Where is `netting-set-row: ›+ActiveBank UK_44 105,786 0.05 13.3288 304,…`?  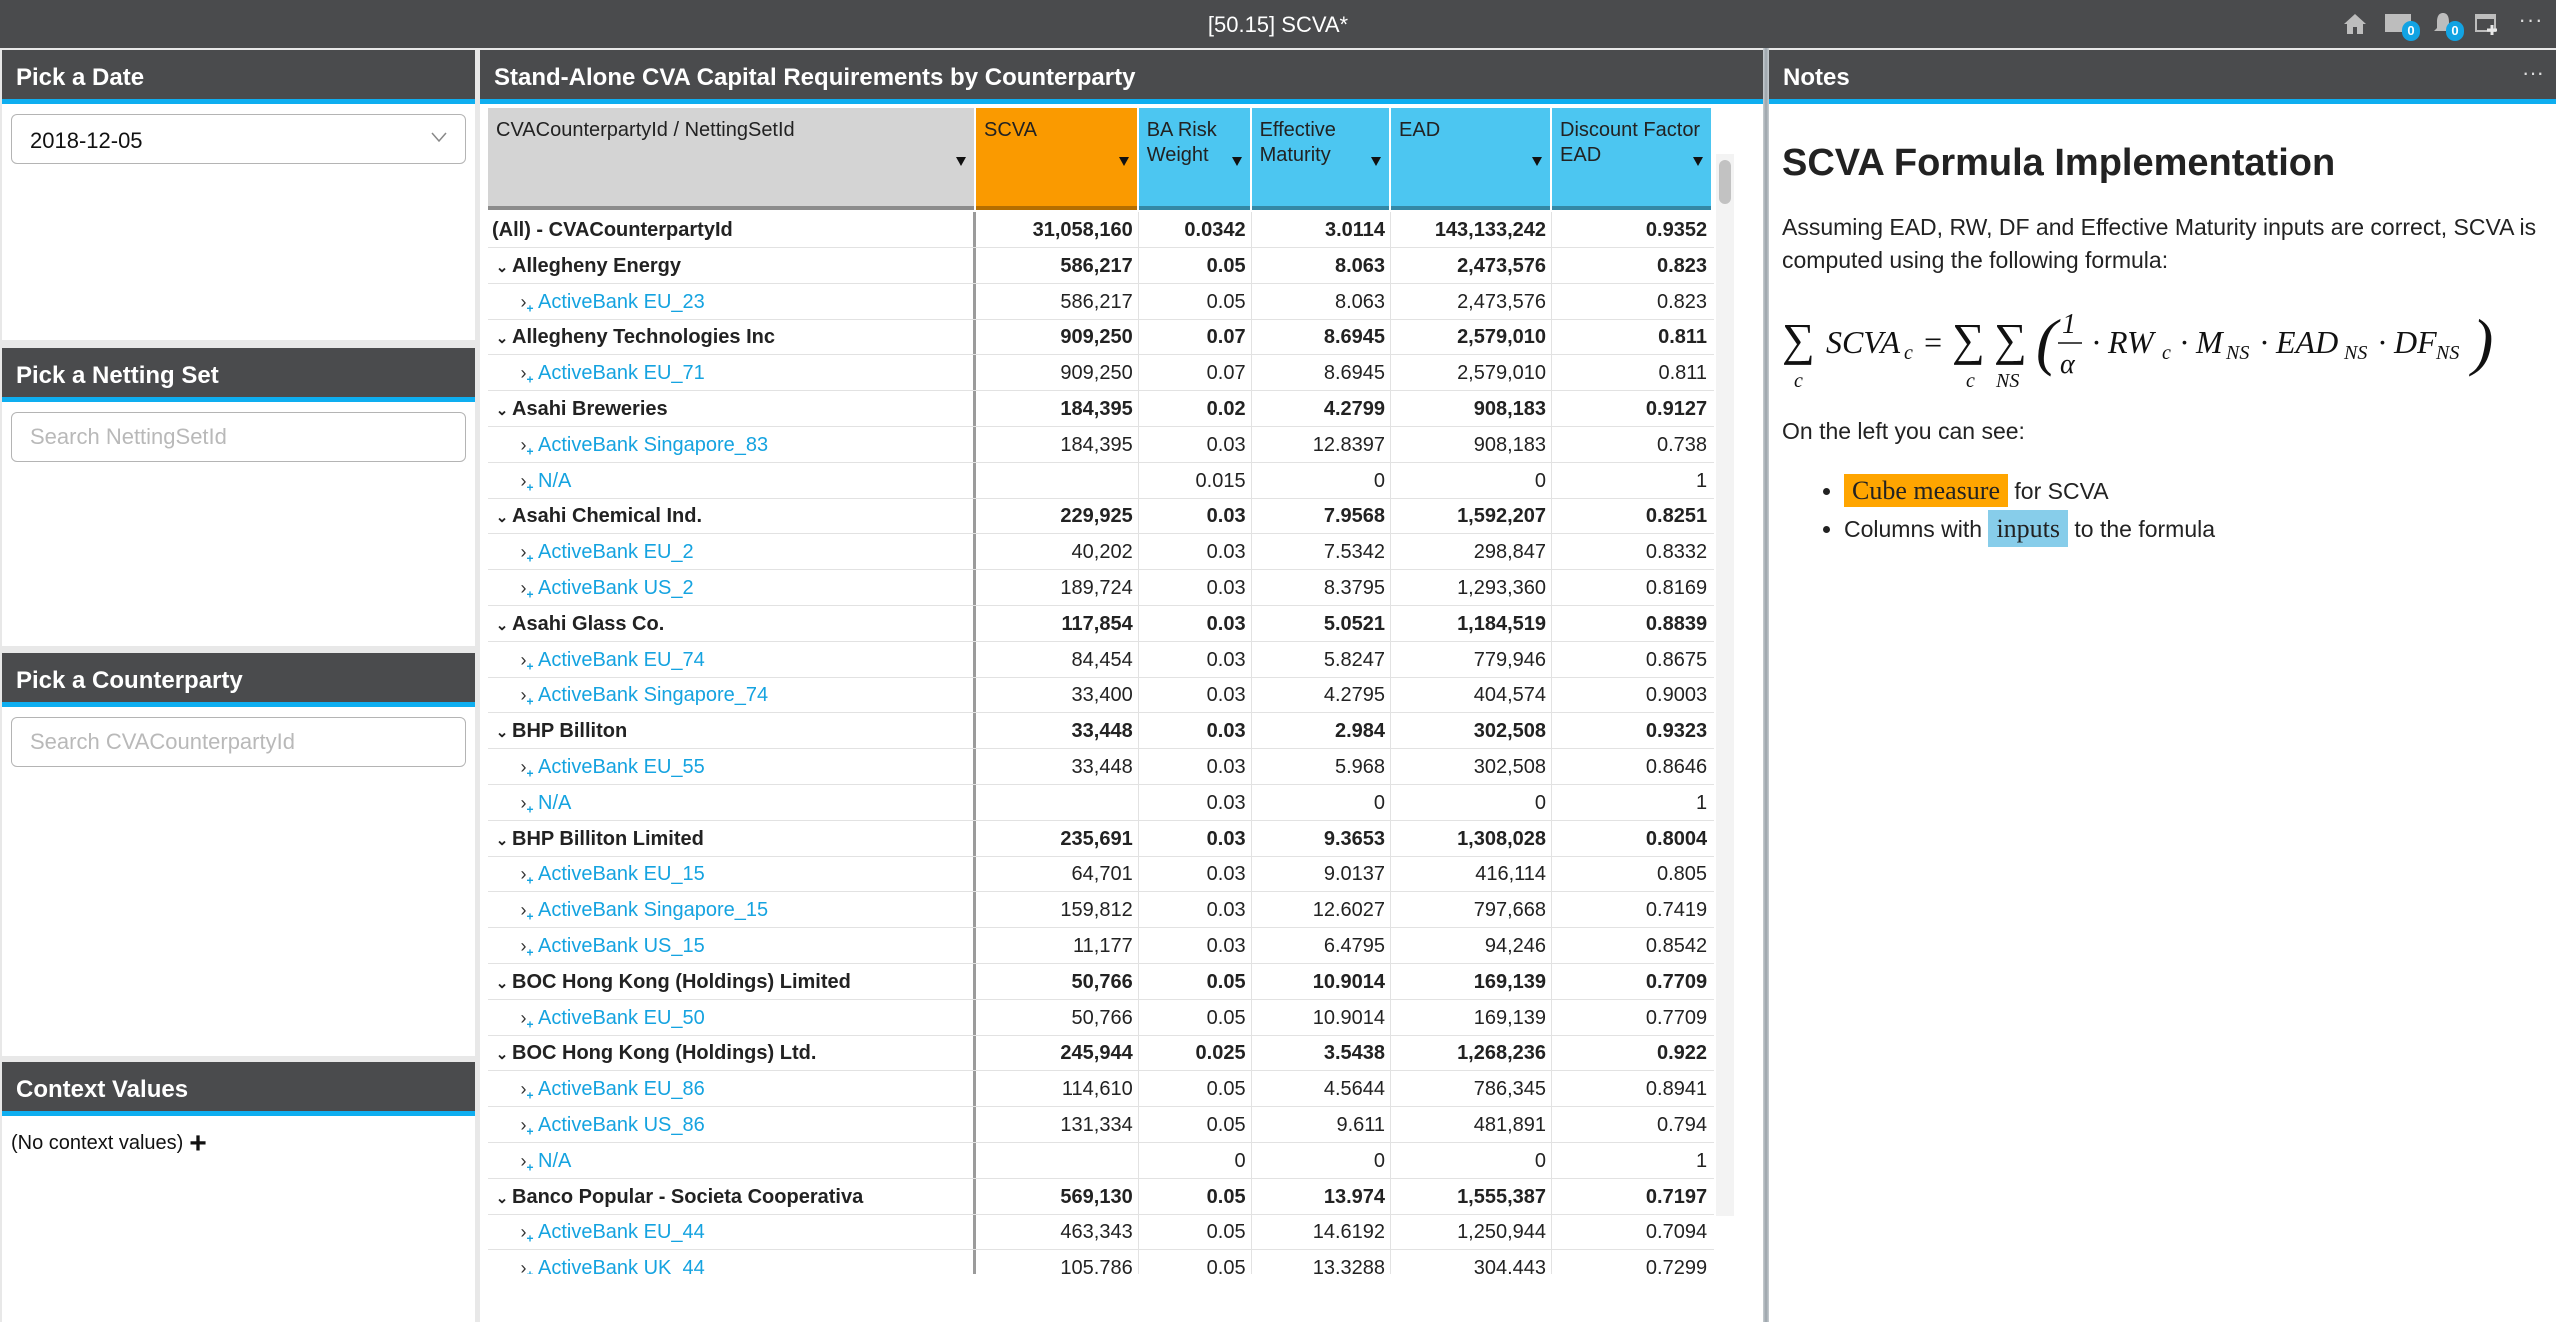
netting-set-row: ›+ActiveBank UK_44 105,786 0.05 13.3288 304,… is located at coordinates (1101, 1262).